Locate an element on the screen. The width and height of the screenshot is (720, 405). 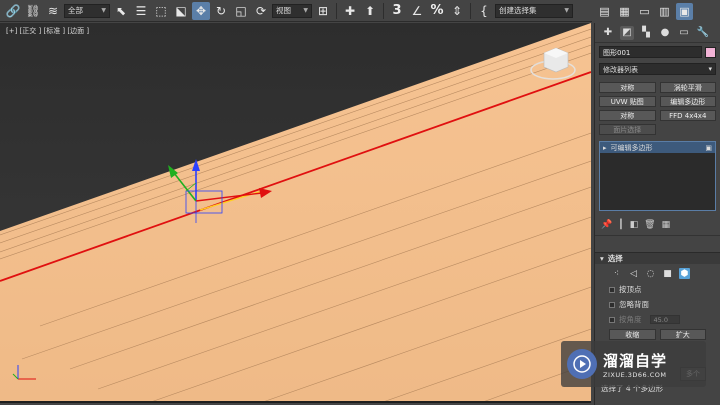
chevron-down-icon: ▾ is located at coordinates (710, 69).